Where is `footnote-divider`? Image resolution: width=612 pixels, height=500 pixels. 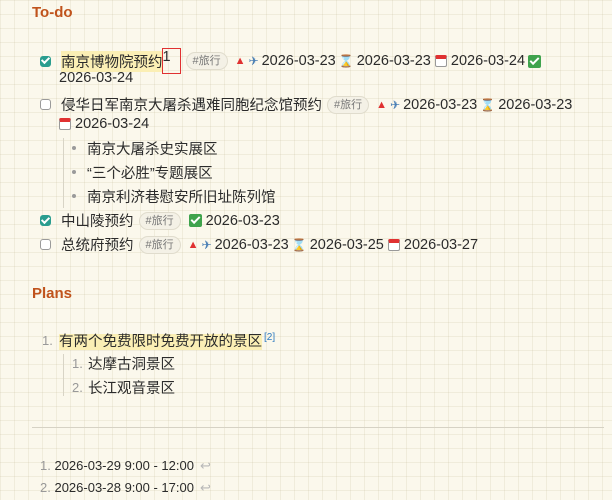 footnote-divider is located at coordinates (318, 427).